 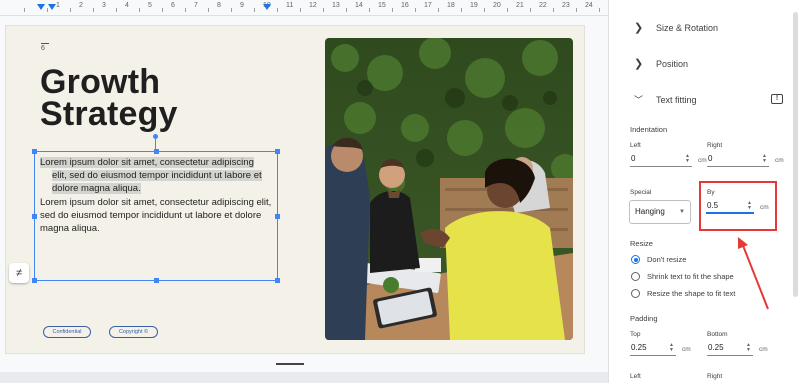 What do you see at coordinates (661, 160) in the screenshot?
I see `indent-left-field: 0 ▲ ▼` at bounding box center [661, 160].